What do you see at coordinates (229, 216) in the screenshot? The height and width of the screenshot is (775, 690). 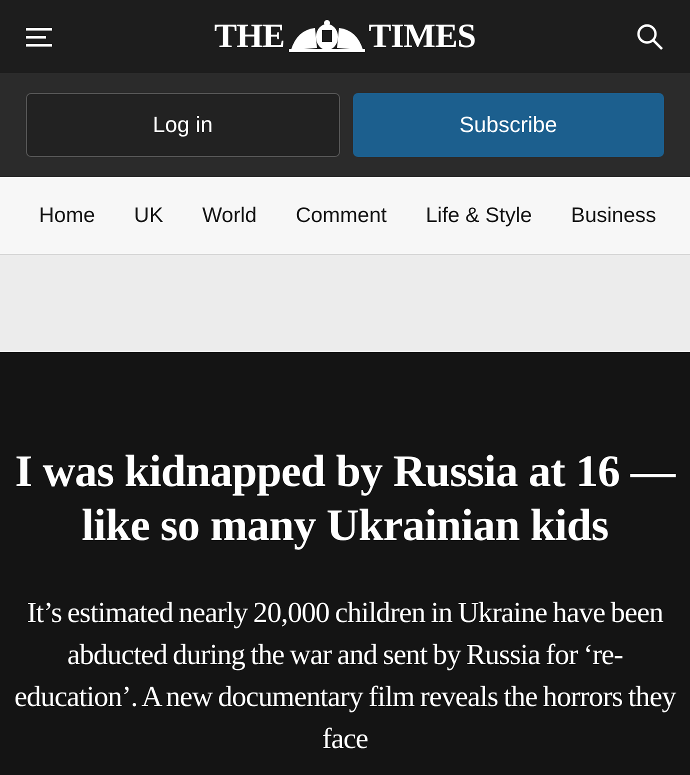 I see `nav-link: World` at bounding box center [229, 216].